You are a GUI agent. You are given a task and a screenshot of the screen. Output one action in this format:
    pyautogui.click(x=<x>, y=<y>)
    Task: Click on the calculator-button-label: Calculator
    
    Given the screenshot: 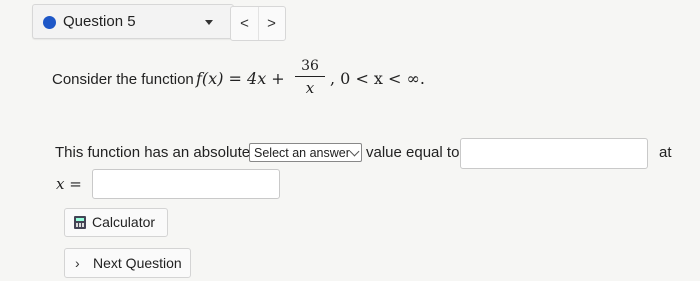 What is the action you would take?
    pyautogui.click(x=124, y=222)
    